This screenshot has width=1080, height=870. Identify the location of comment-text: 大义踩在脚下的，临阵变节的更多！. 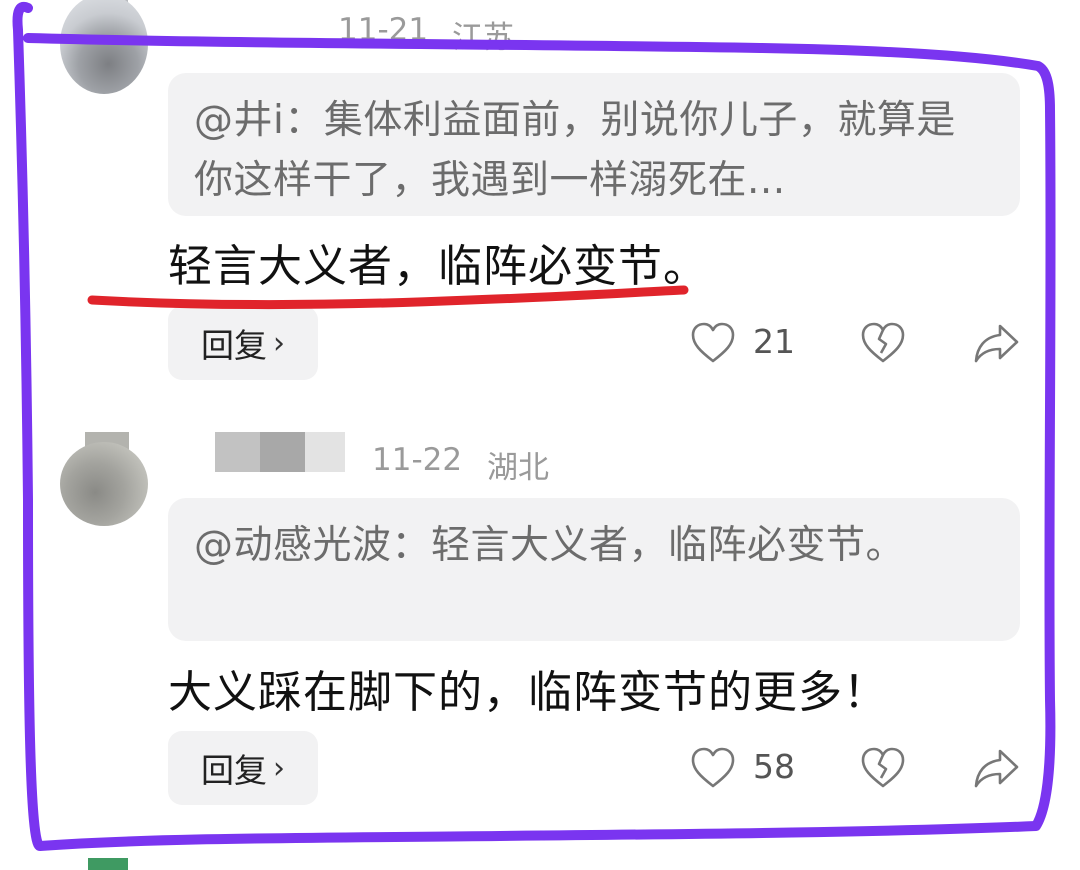
(528, 692).